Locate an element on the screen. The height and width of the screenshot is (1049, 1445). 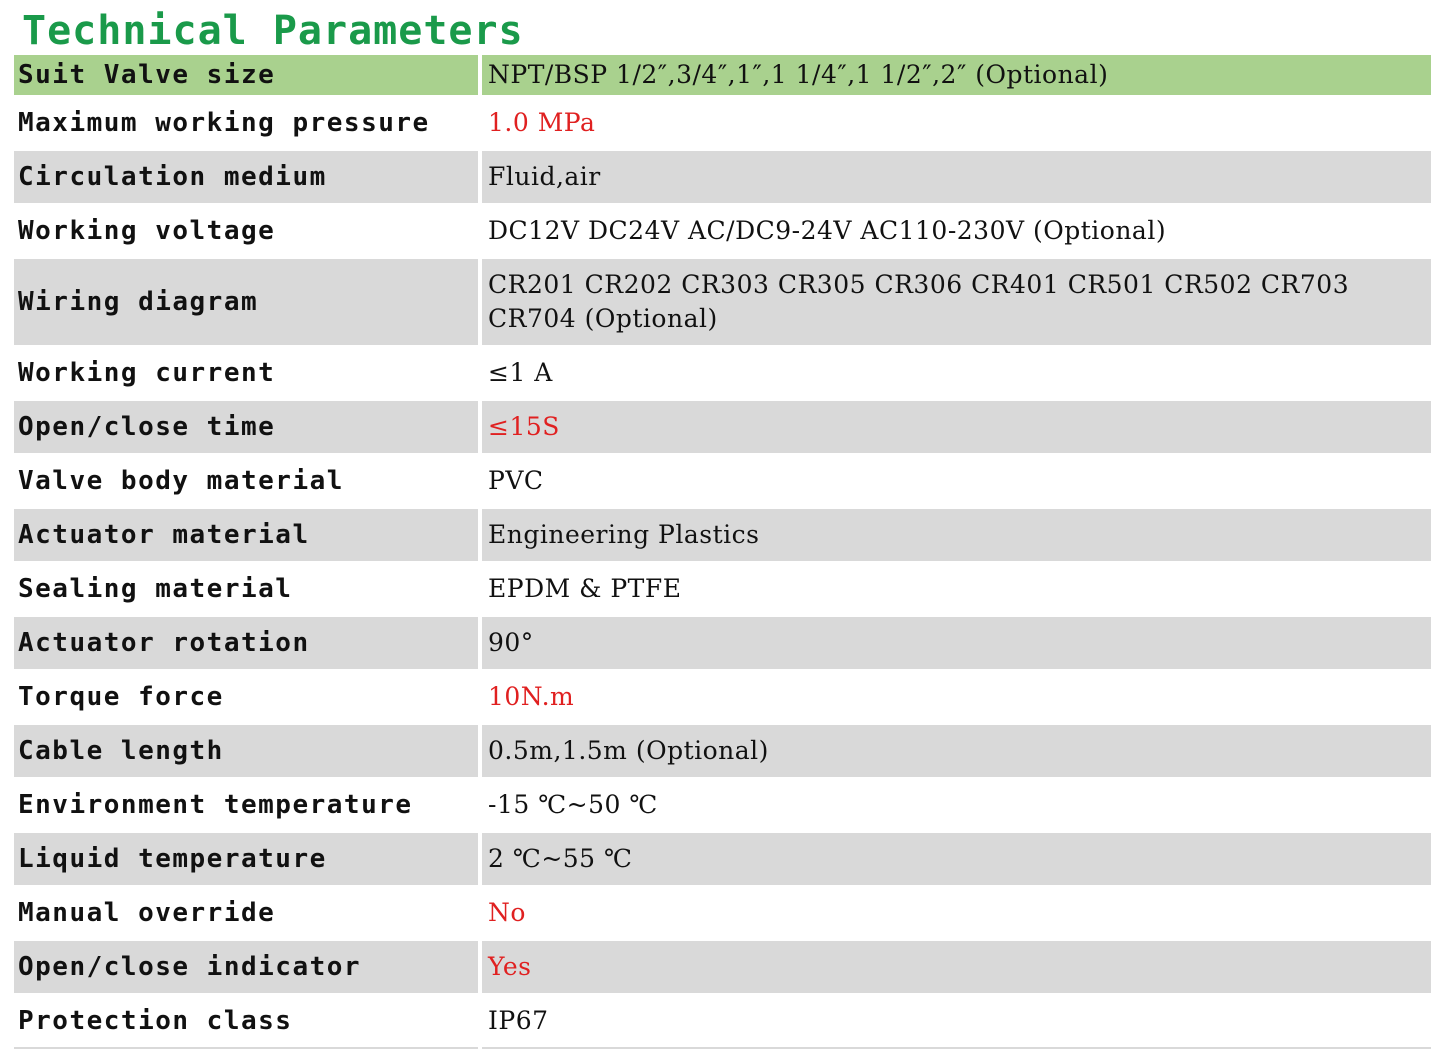
row-label: Cable length is located at coordinates (248, 751).